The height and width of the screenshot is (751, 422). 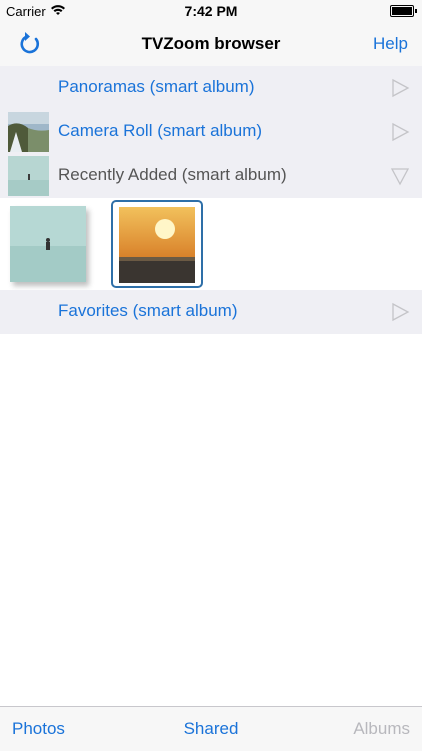 I want to click on selected-photo-frame, so click(x=157, y=244).